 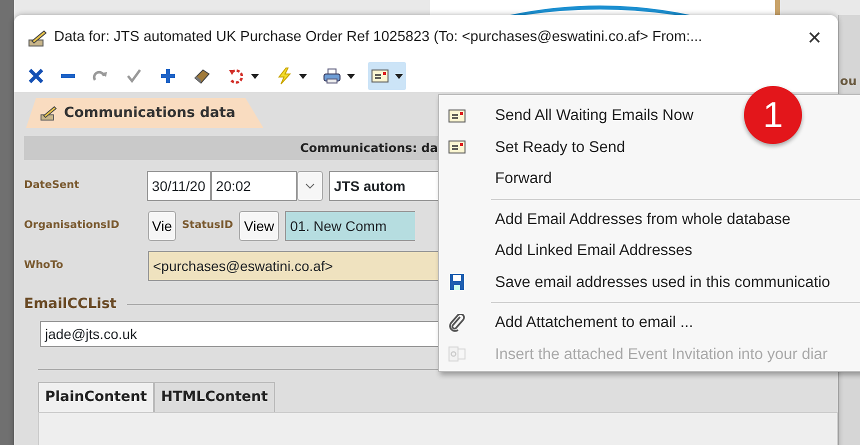 What do you see at coordinates (293, 266) in the screenshot?
I see `recipient-field: <purchases@eswatini.co.af>` at bounding box center [293, 266].